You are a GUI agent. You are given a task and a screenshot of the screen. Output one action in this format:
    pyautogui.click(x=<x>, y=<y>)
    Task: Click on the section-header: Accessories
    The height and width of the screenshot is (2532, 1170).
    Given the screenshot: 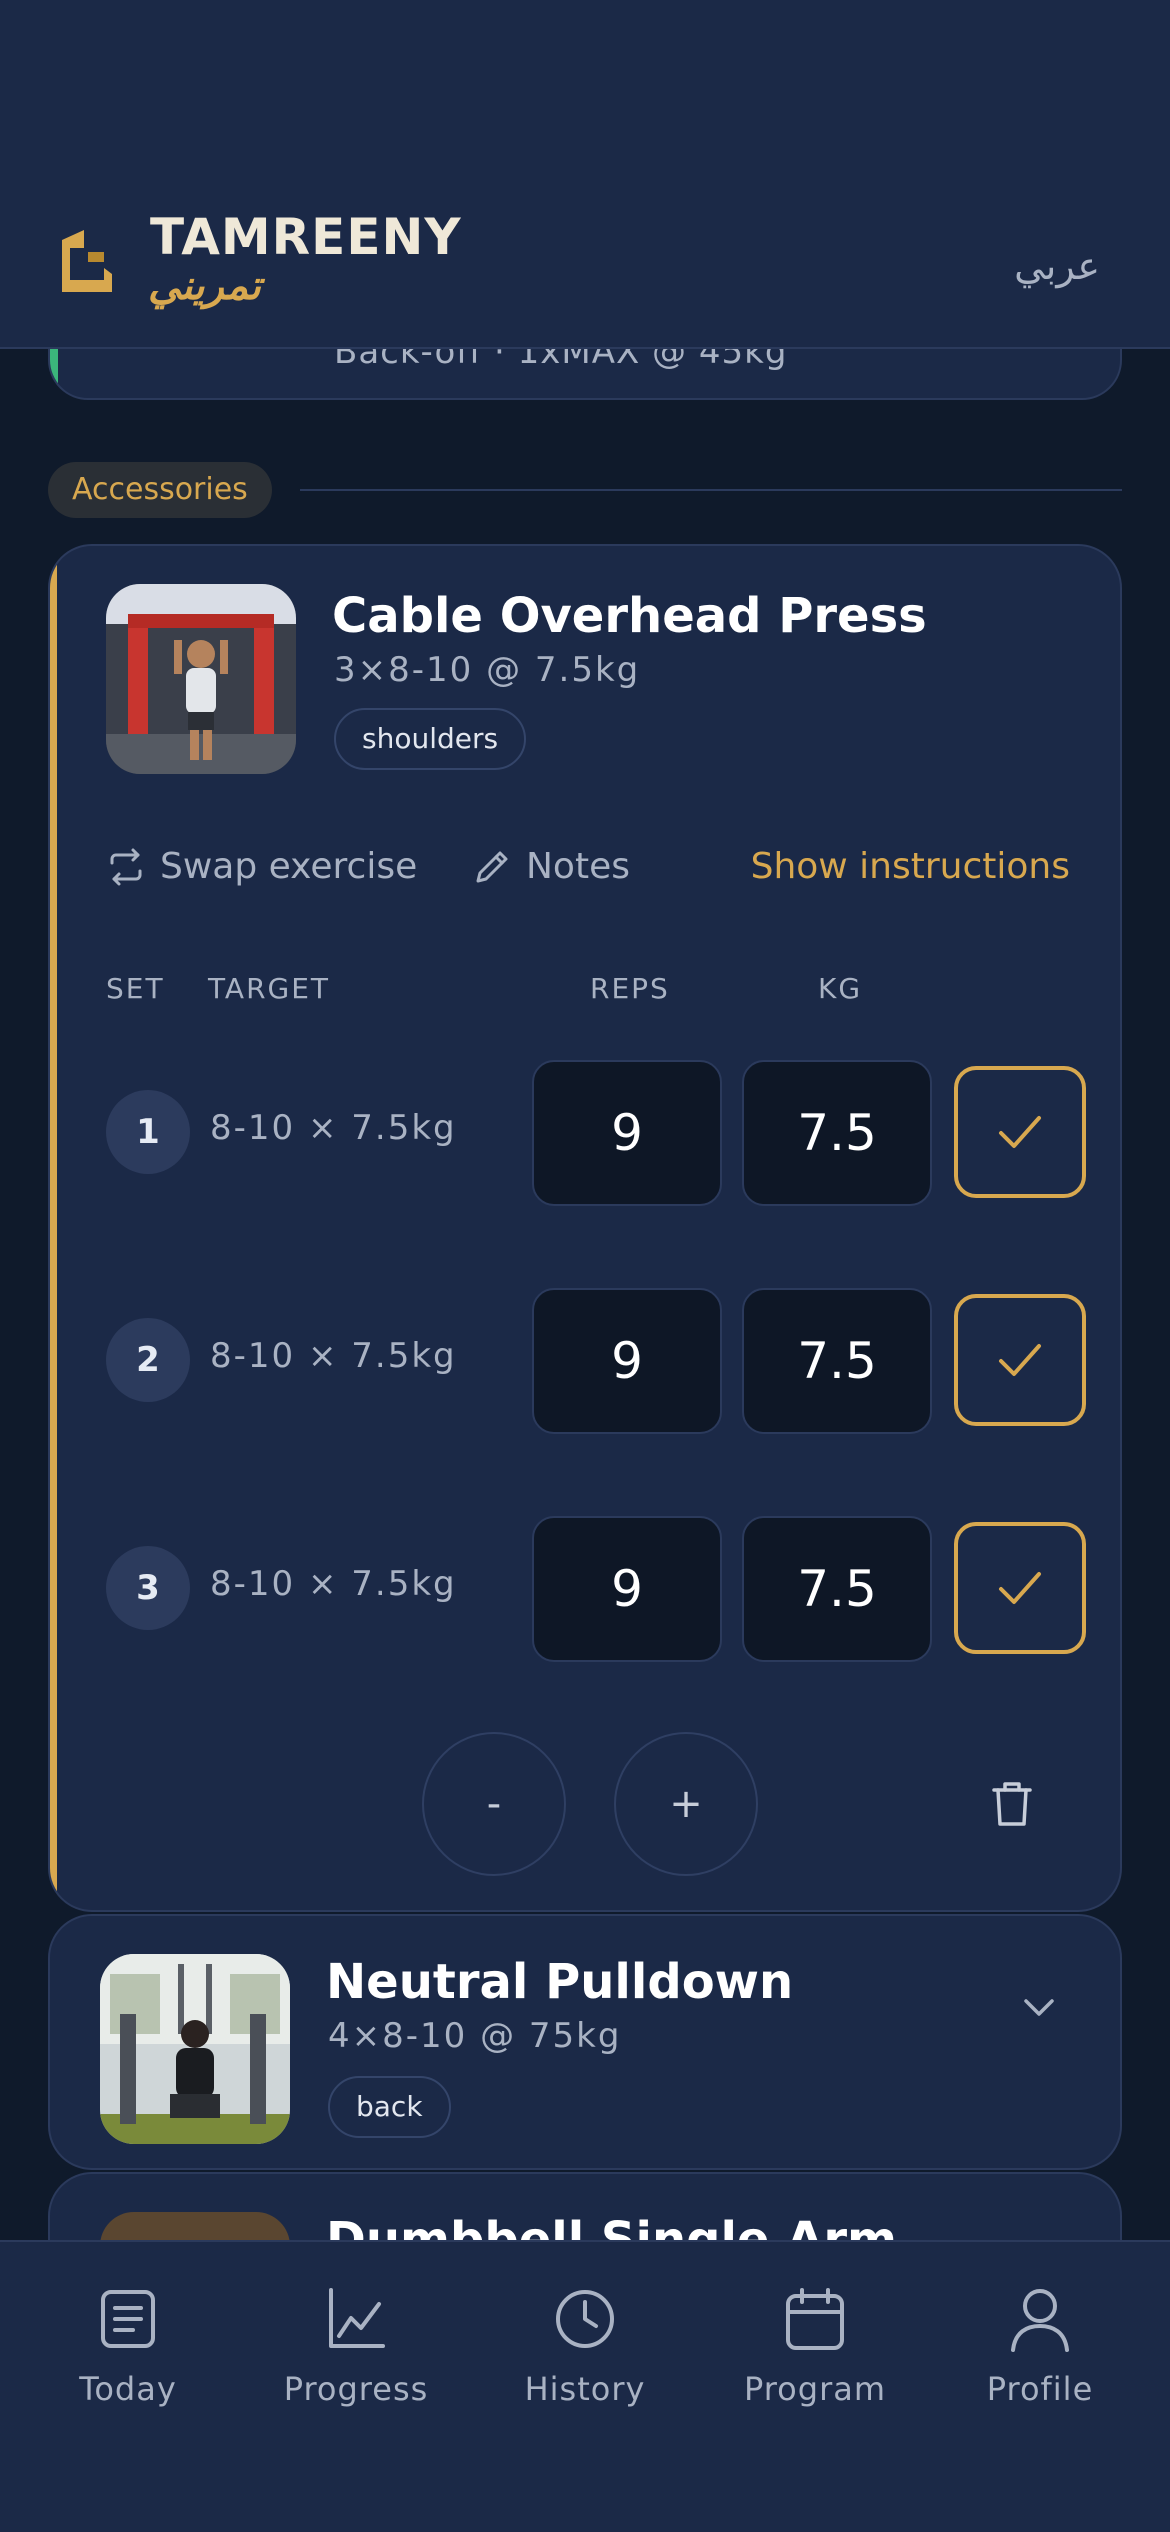 What is the action you would take?
    pyautogui.click(x=585, y=490)
    